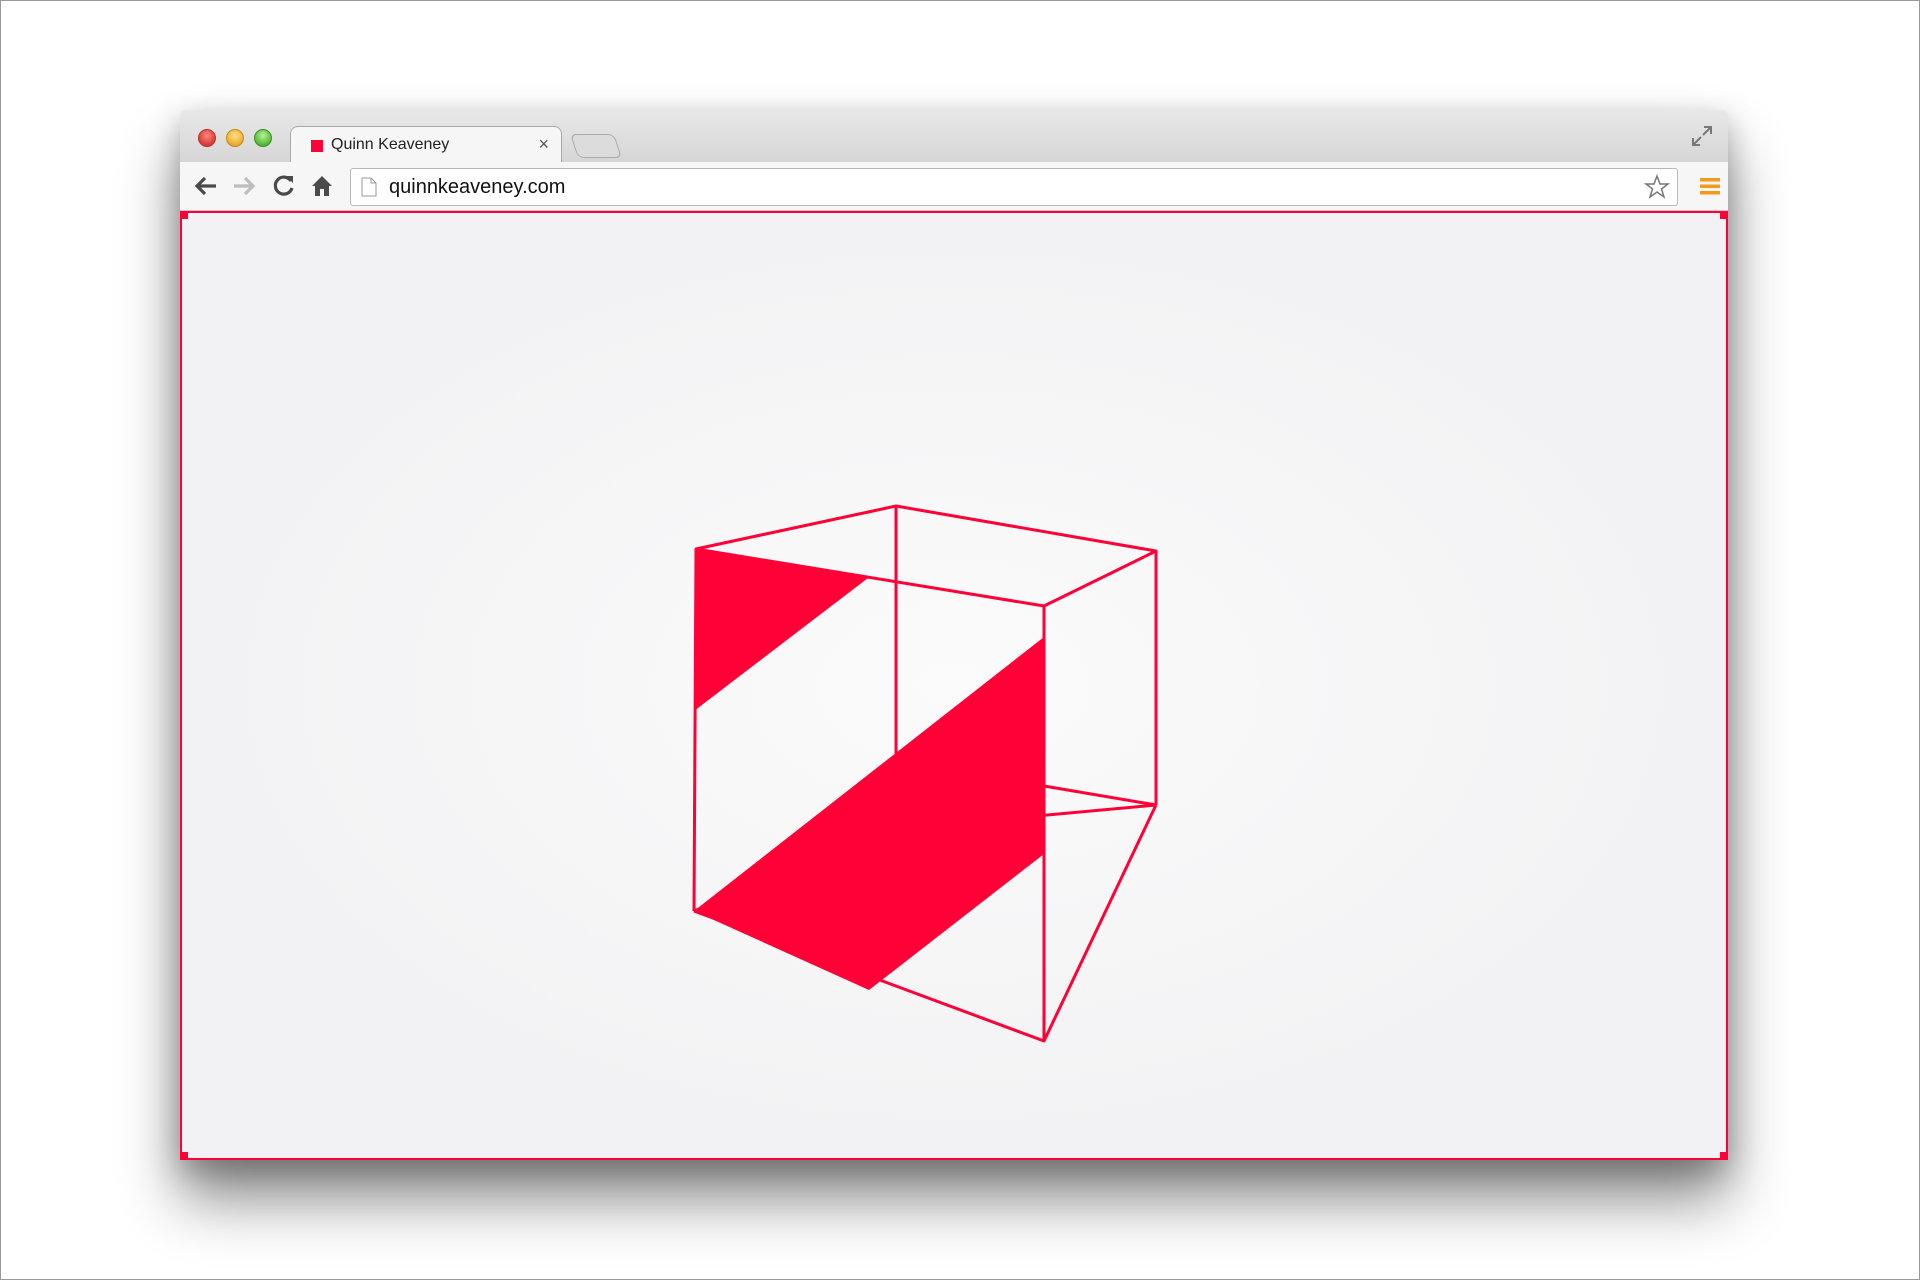 Image resolution: width=1920 pixels, height=1280 pixels. I want to click on minimize-window-button, so click(235, 138).